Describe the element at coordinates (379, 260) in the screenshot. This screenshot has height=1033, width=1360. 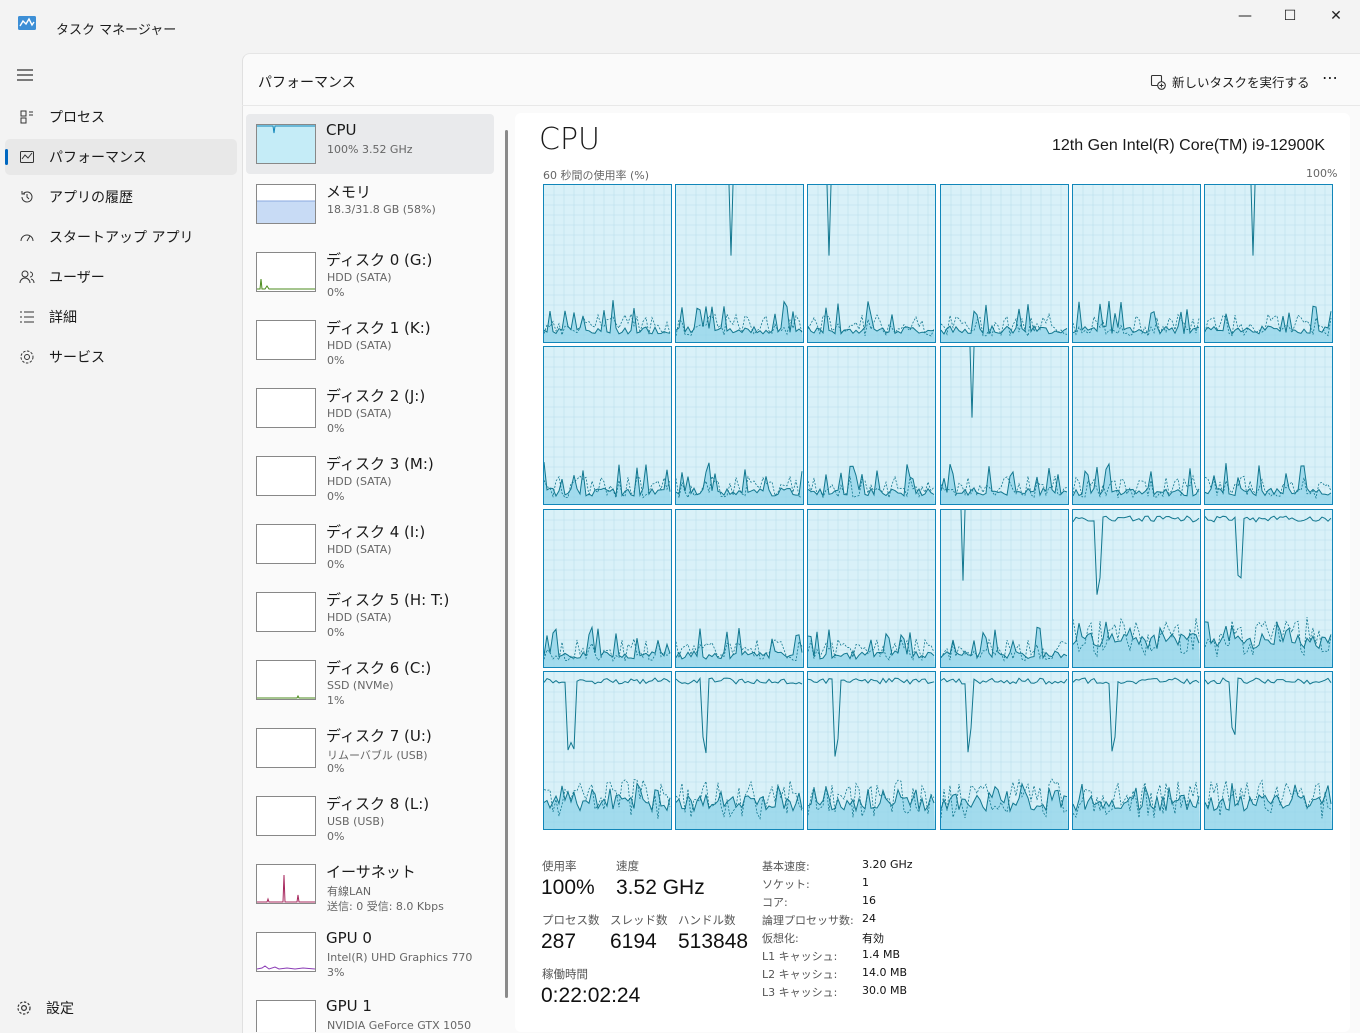
I see `device-name: ディスク 0 (G:)` at that location.